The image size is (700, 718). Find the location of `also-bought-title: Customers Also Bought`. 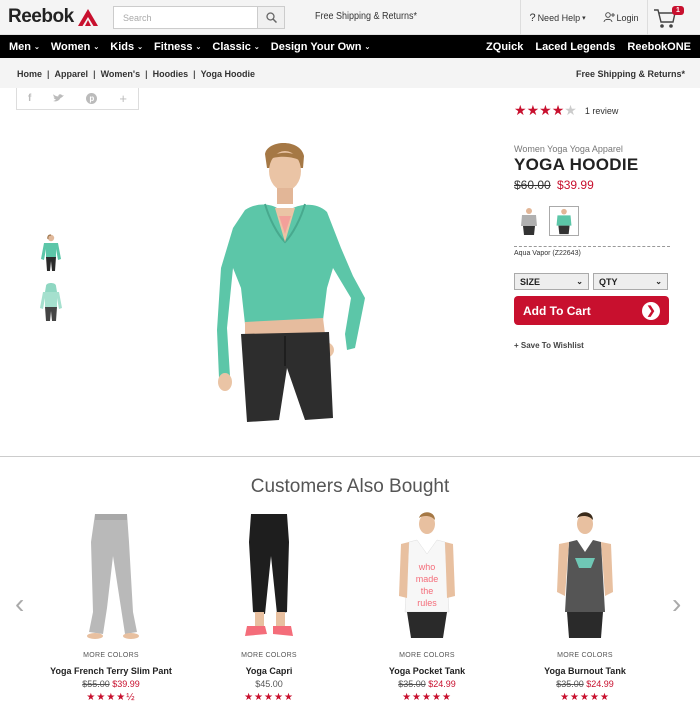

also-bought-title: Customers Also Bought is located at coordinates (350, 486).